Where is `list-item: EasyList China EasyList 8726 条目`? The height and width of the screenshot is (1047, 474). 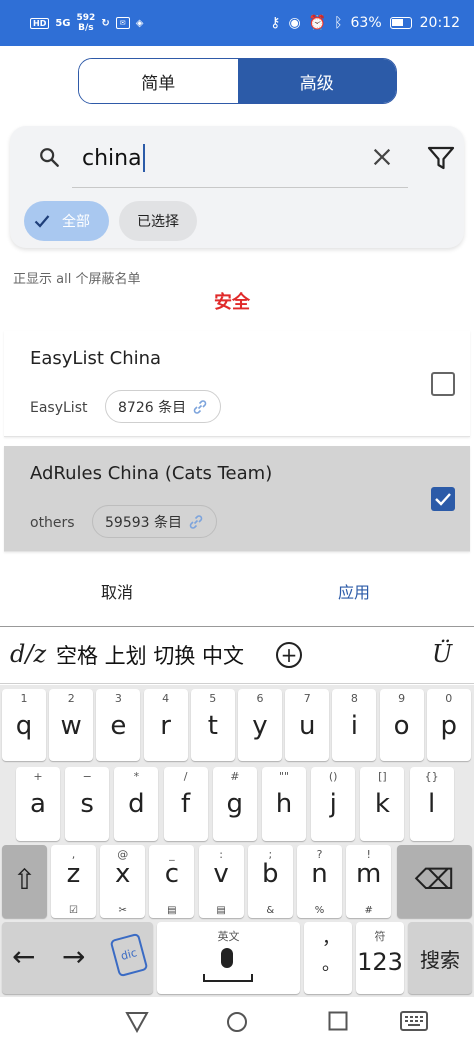
list-item: EasyList China EasyList 8726 条目 is located at coordinates (237, 384).